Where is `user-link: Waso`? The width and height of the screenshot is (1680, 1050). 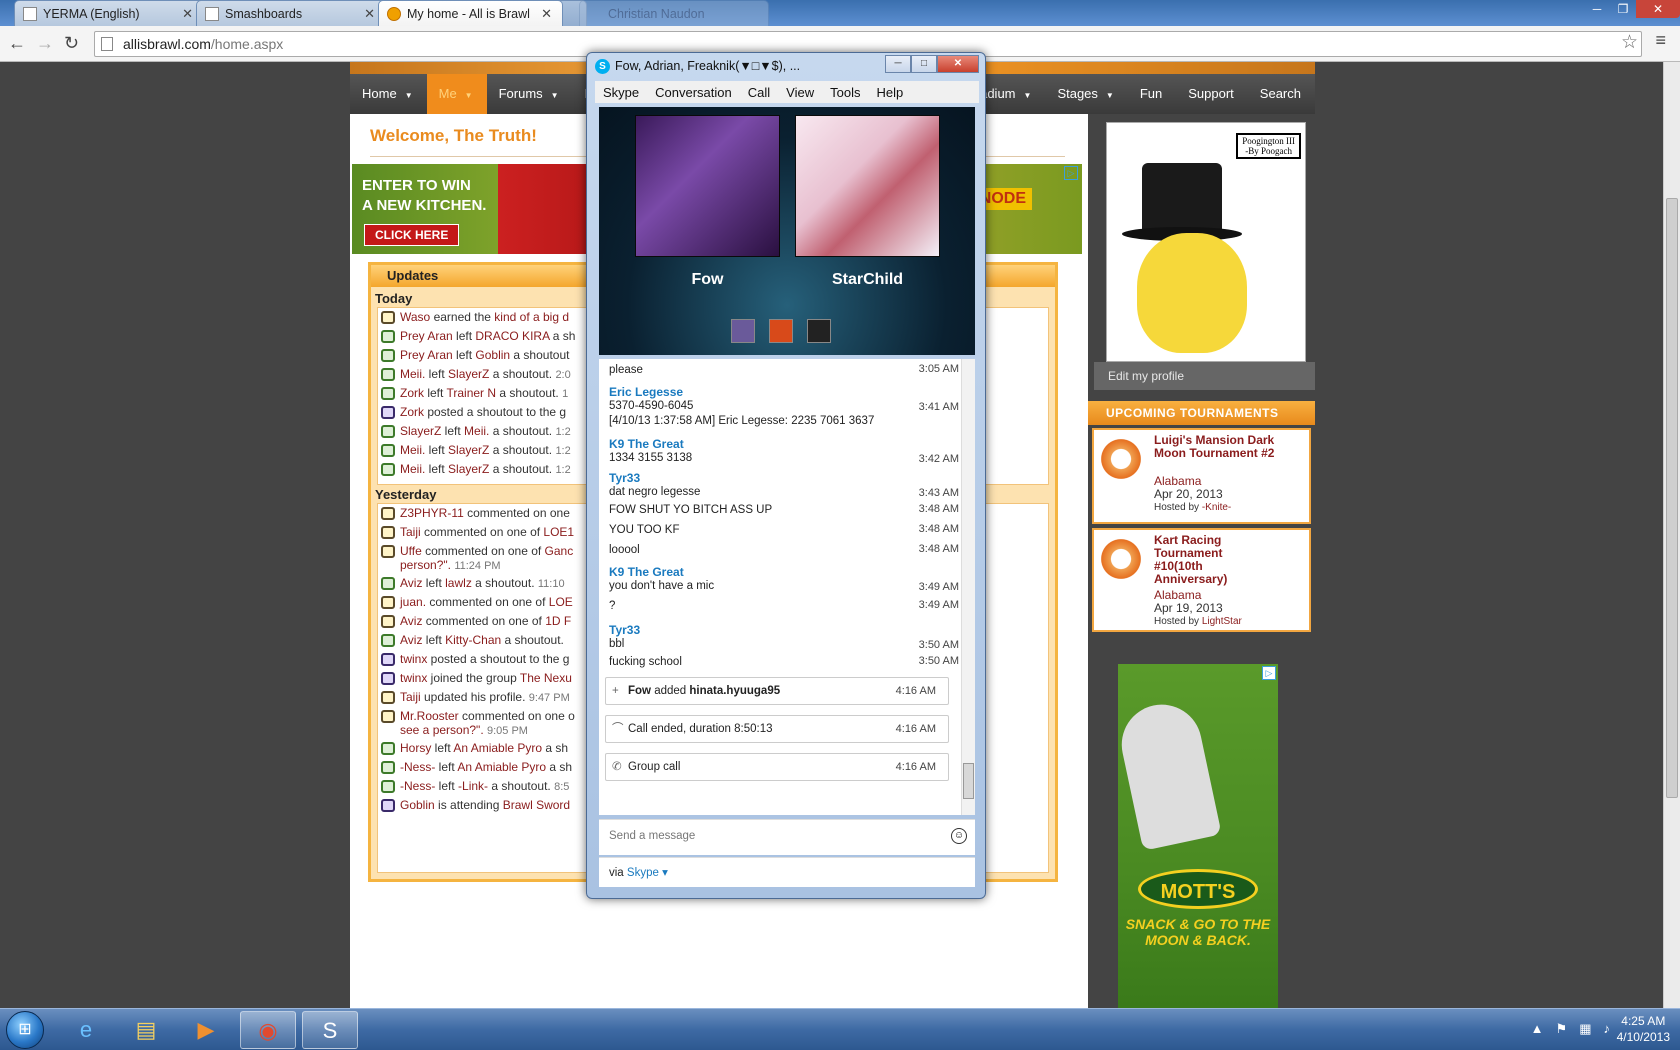
user-link: Waso is located at coordinates (415, 317).